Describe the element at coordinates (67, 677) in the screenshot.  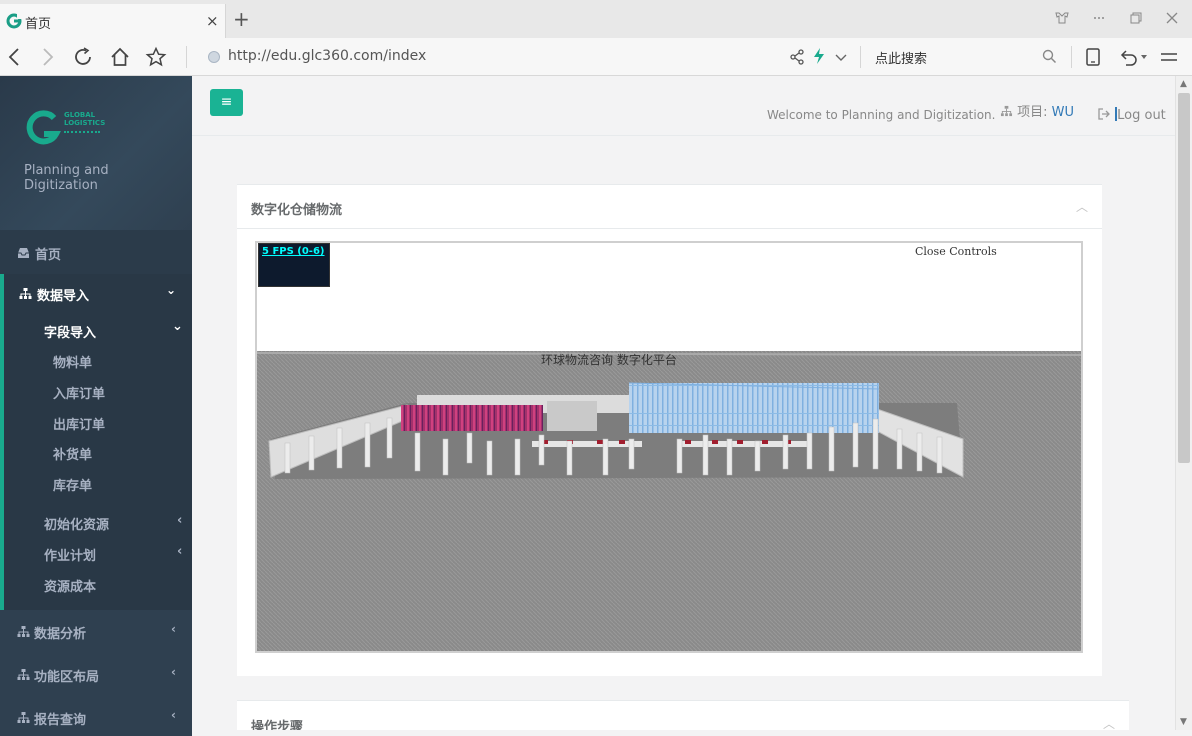
I see `sidebar-item-label: 功能区布局` at that location.